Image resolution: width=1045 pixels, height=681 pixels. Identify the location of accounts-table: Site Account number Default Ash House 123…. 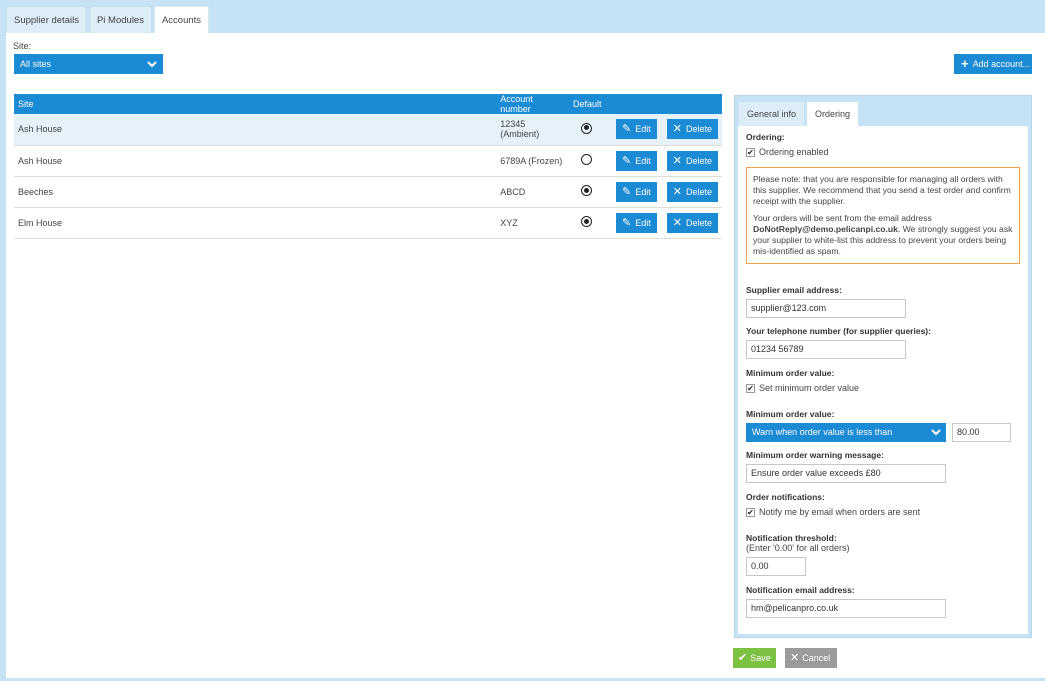
(368, 166).